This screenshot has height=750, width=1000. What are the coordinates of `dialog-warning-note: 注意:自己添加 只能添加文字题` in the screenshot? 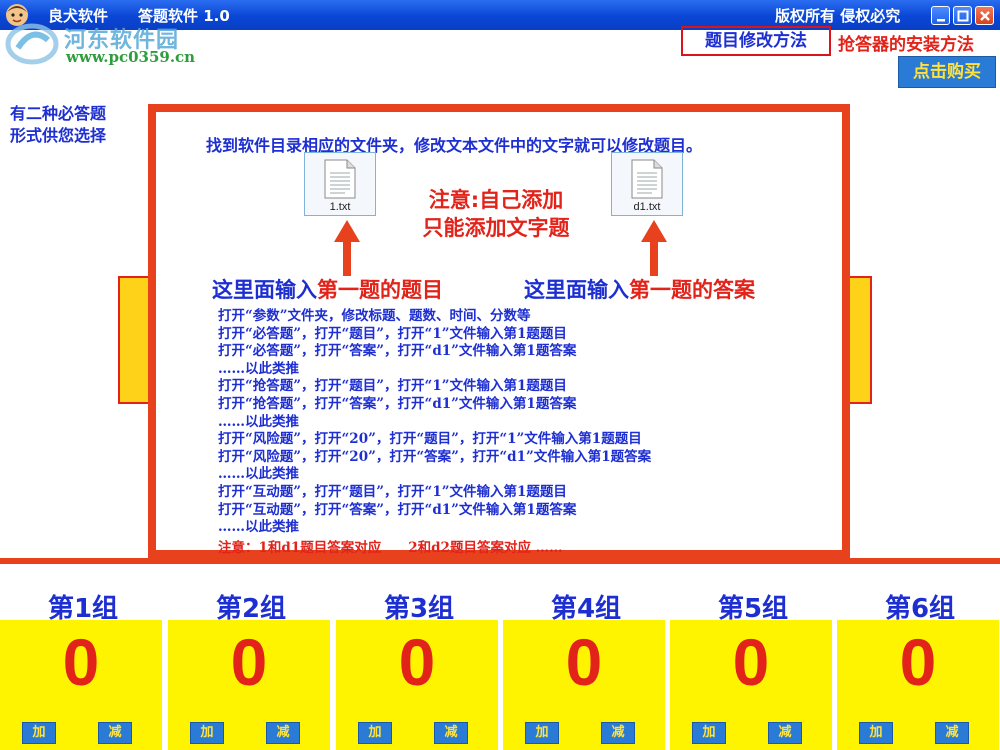 It's located at (496, 214).